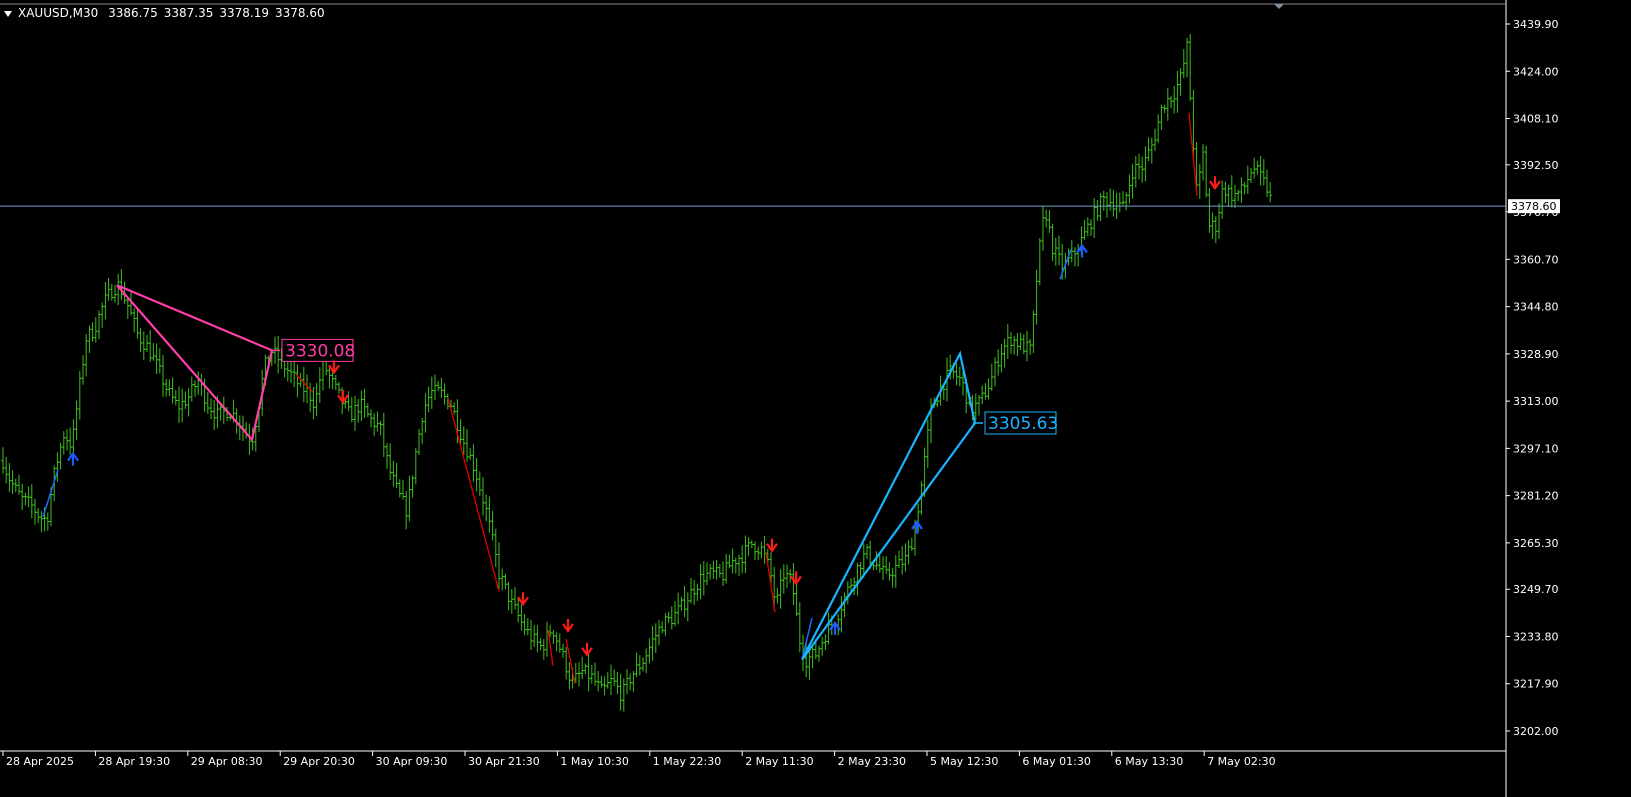  What do you see at coordinates (244, 13) in the screenshot?
I see `ohlc-low: 3378.19` at bounding box center [244, 13].